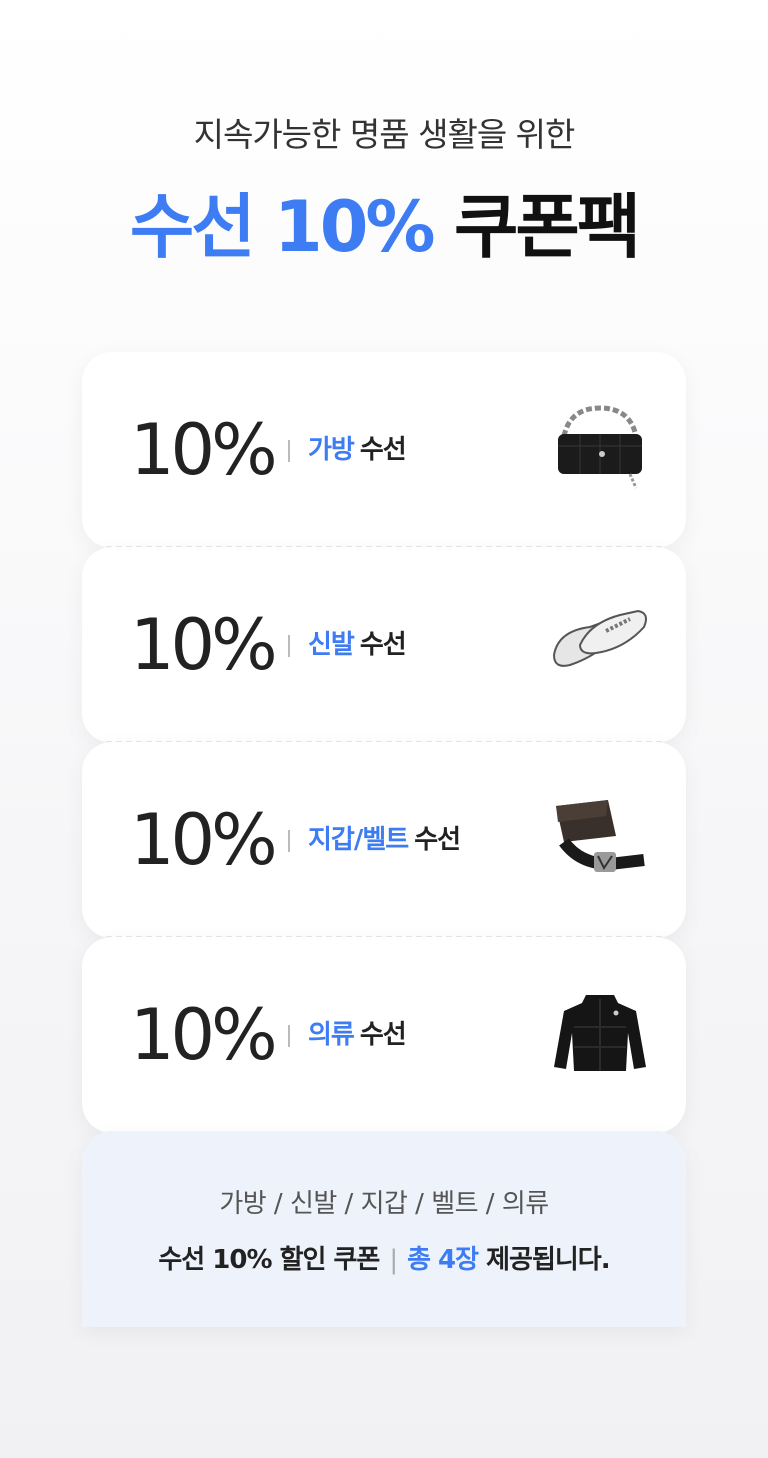  Describe the element at coordinates (599, 638) in the screenshot. I see `loafer-shoes-icon` at that location.